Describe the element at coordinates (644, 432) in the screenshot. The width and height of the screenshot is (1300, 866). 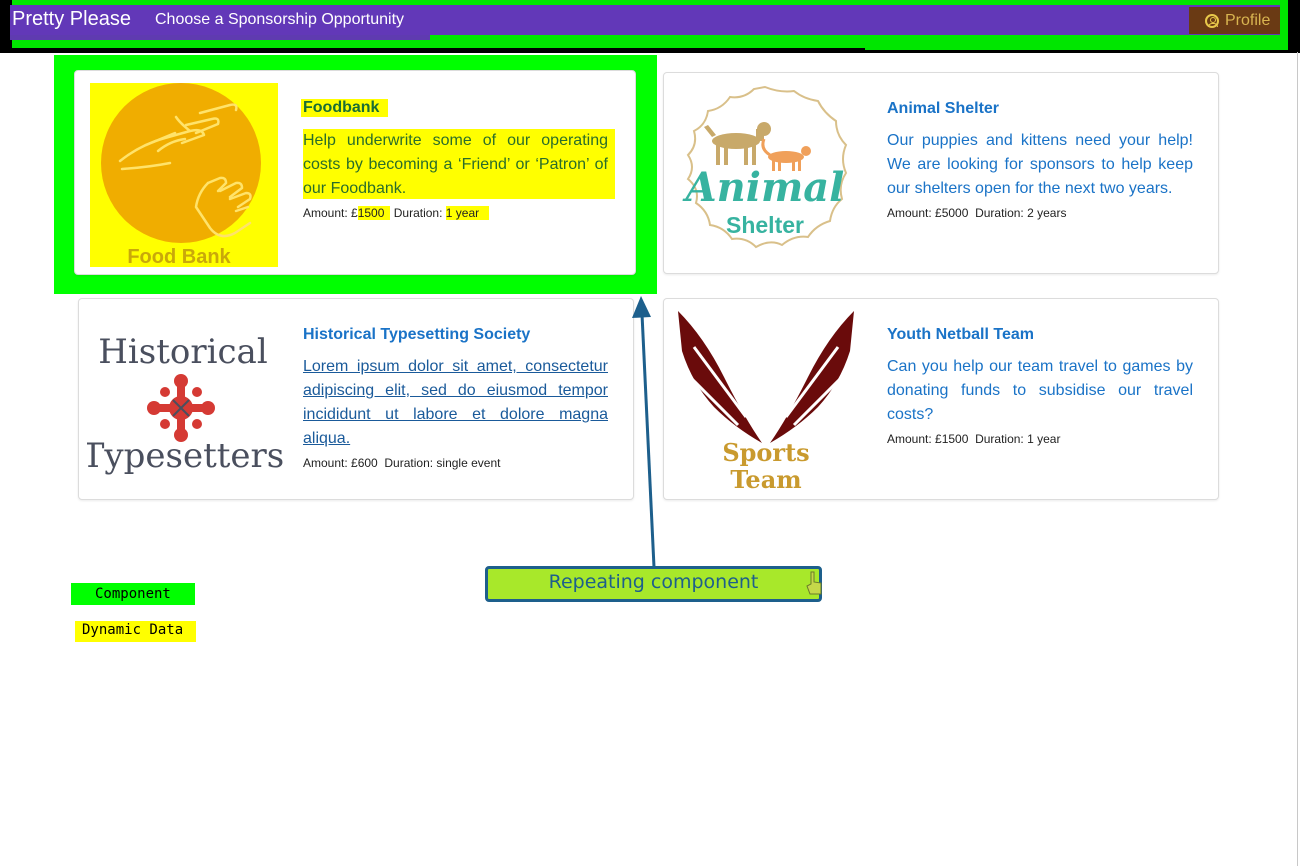
I see `callout-arrow` at that location.